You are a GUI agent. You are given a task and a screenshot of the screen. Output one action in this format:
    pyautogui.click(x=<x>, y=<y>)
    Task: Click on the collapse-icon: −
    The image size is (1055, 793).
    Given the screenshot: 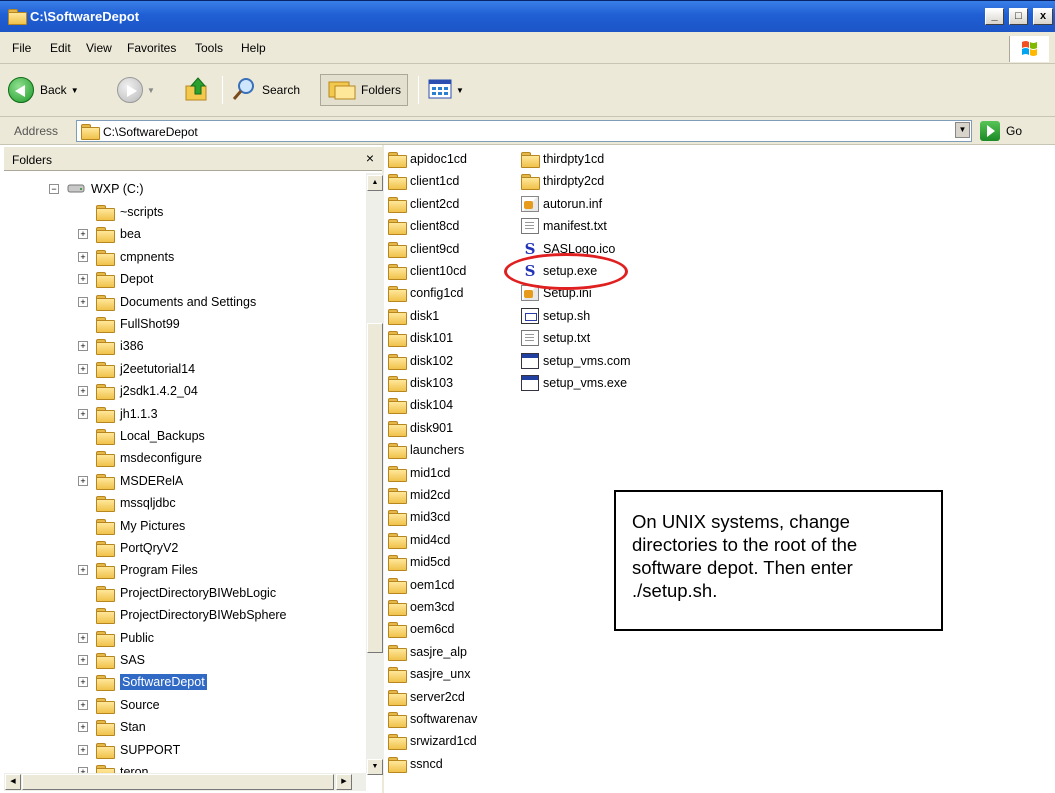 What is the action you would take?
    pyautogui.click(x=54, y=189)
    